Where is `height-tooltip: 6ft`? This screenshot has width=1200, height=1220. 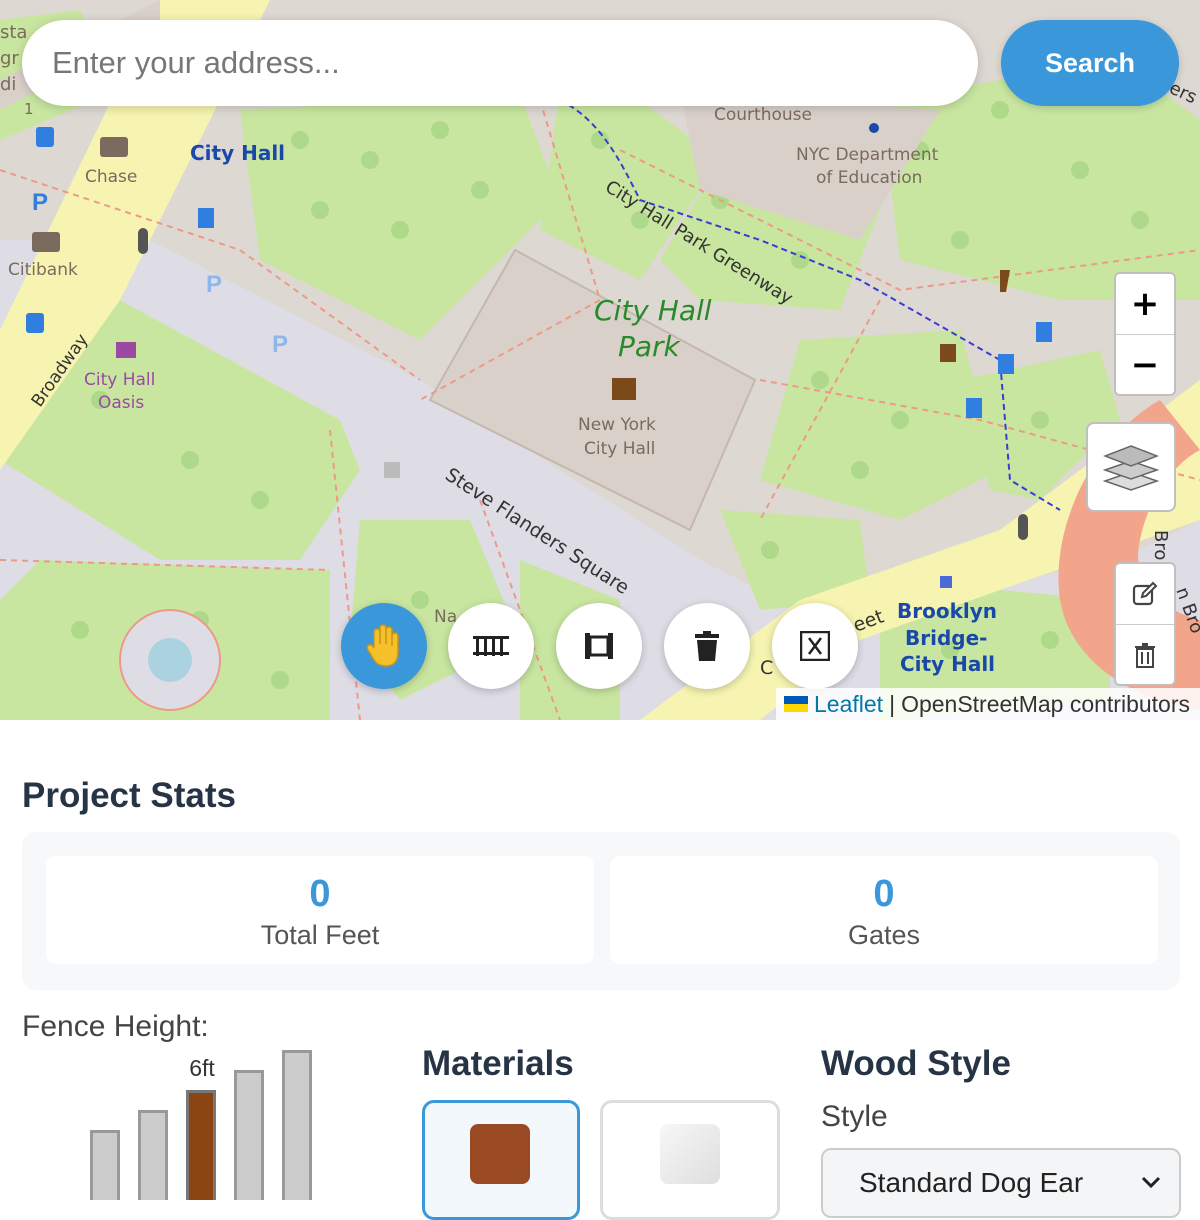 height-tooltip: 6ft is located at coordinates (202, 1068).